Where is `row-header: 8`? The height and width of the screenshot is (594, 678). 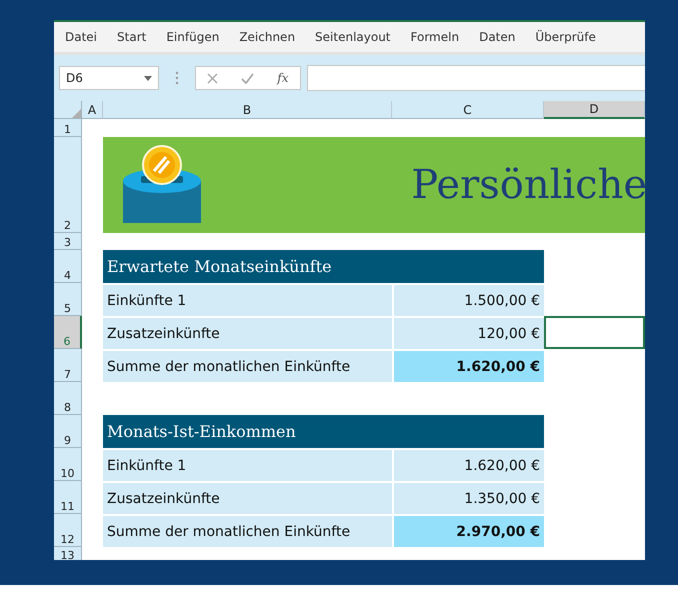
row-header: 8 is located at coordinates (68, 398).